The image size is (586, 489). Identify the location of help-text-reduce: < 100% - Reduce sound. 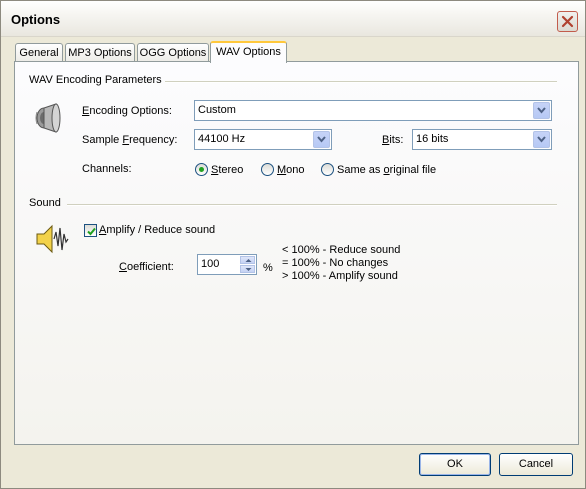
(341, 250).